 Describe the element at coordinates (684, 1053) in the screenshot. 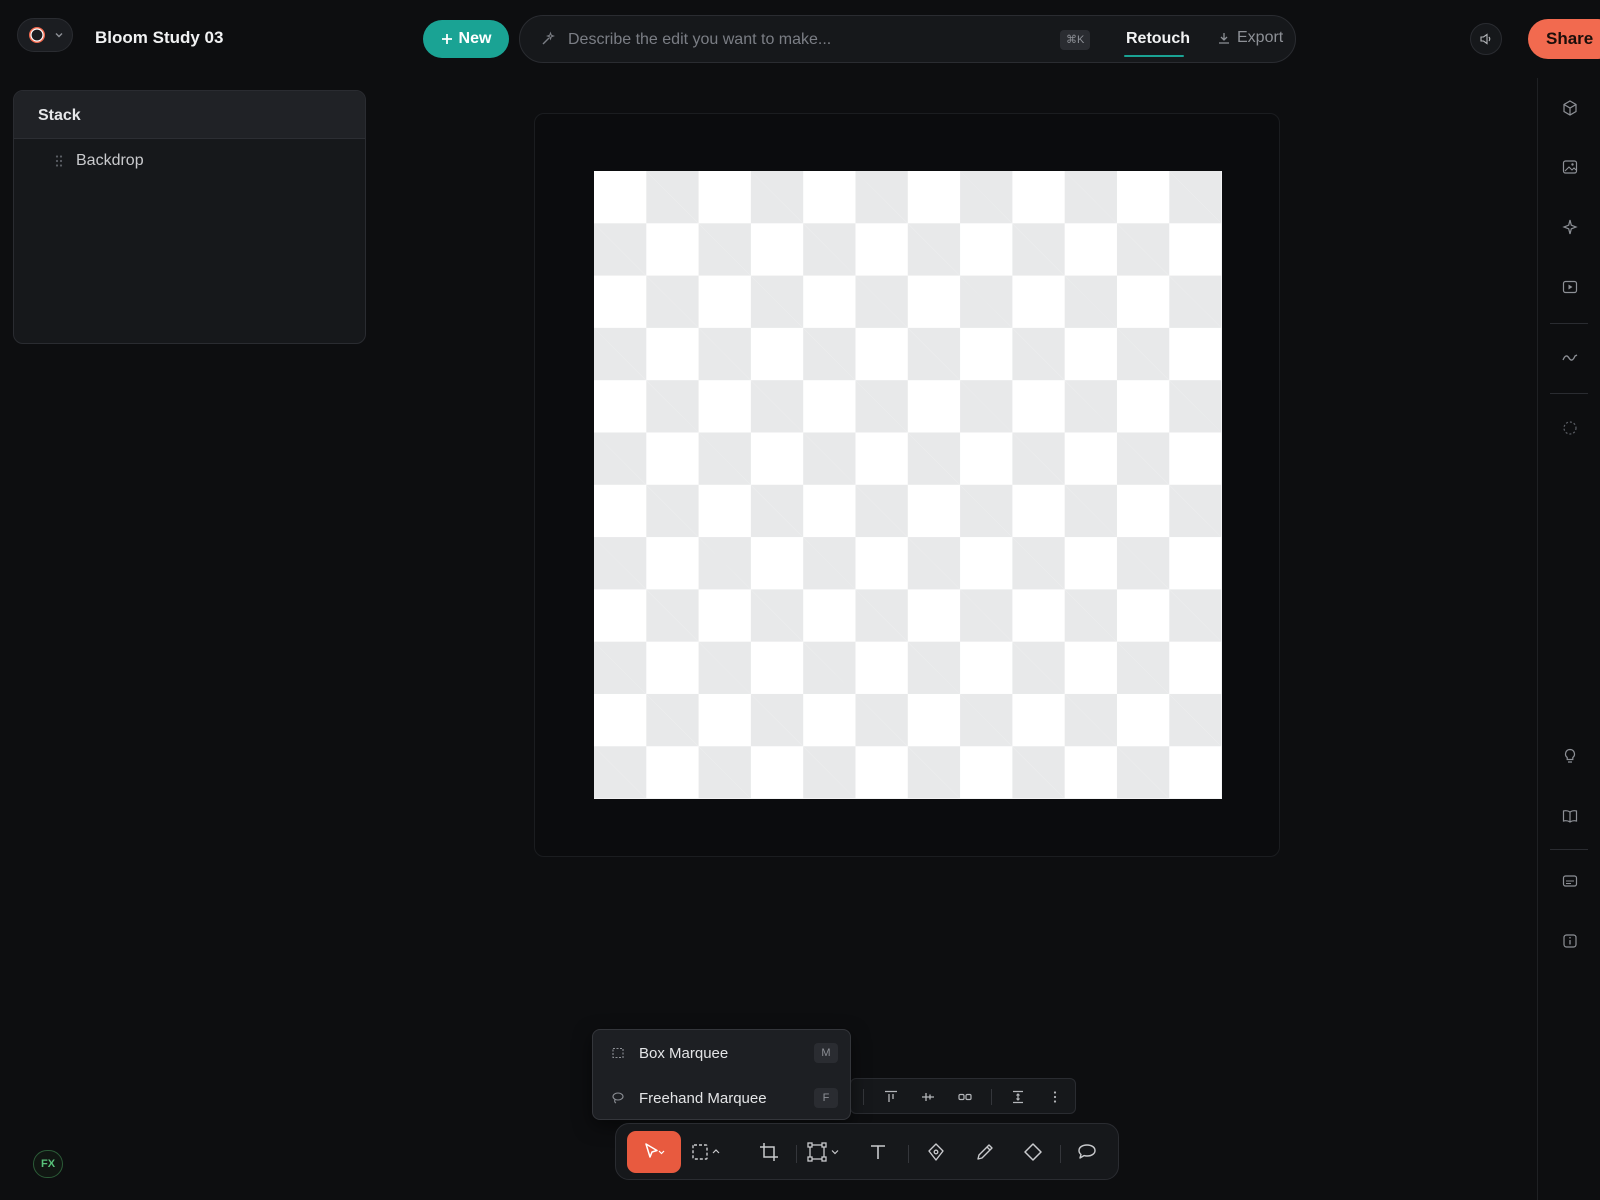

I see `menu-item-label: Box Marquee` at that location.